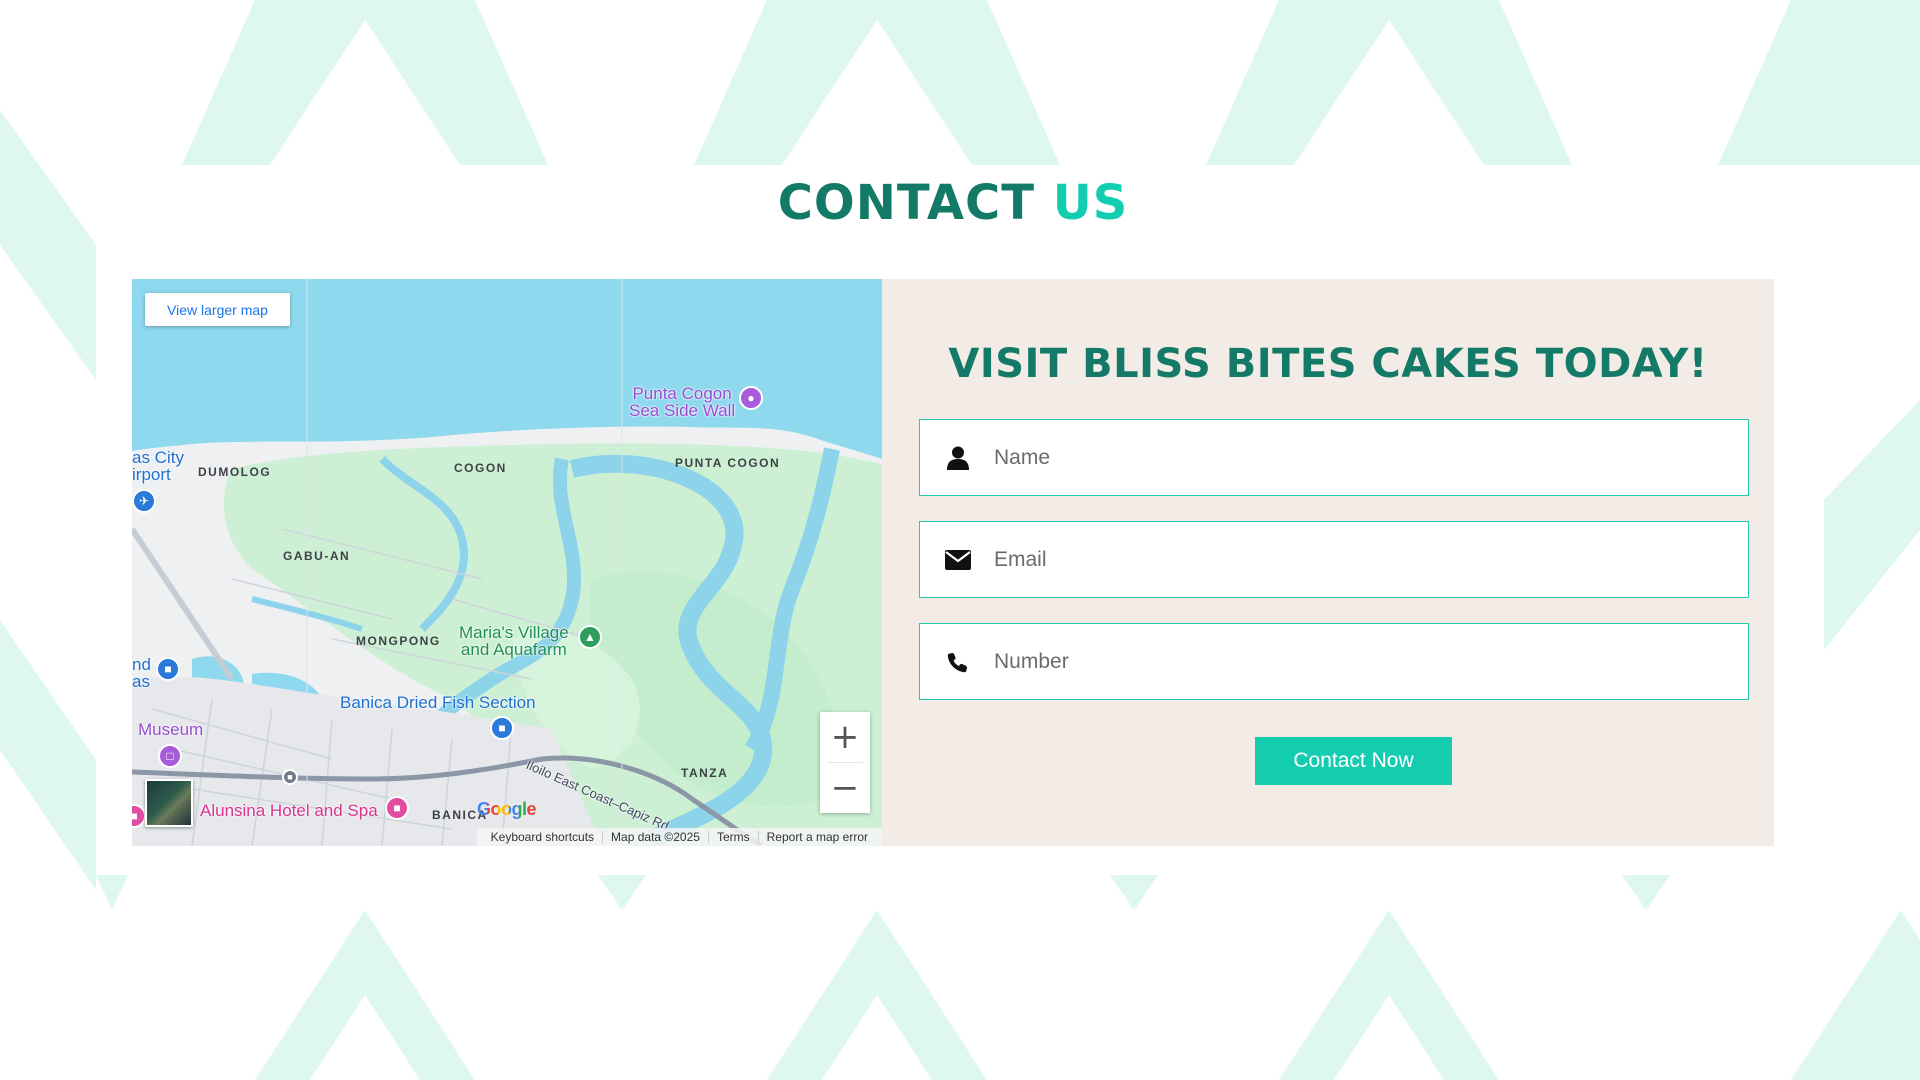 The height and width of the screenshot is (1080, 1920). I want to click on museum-marker-icon: □, so click(170, 756).